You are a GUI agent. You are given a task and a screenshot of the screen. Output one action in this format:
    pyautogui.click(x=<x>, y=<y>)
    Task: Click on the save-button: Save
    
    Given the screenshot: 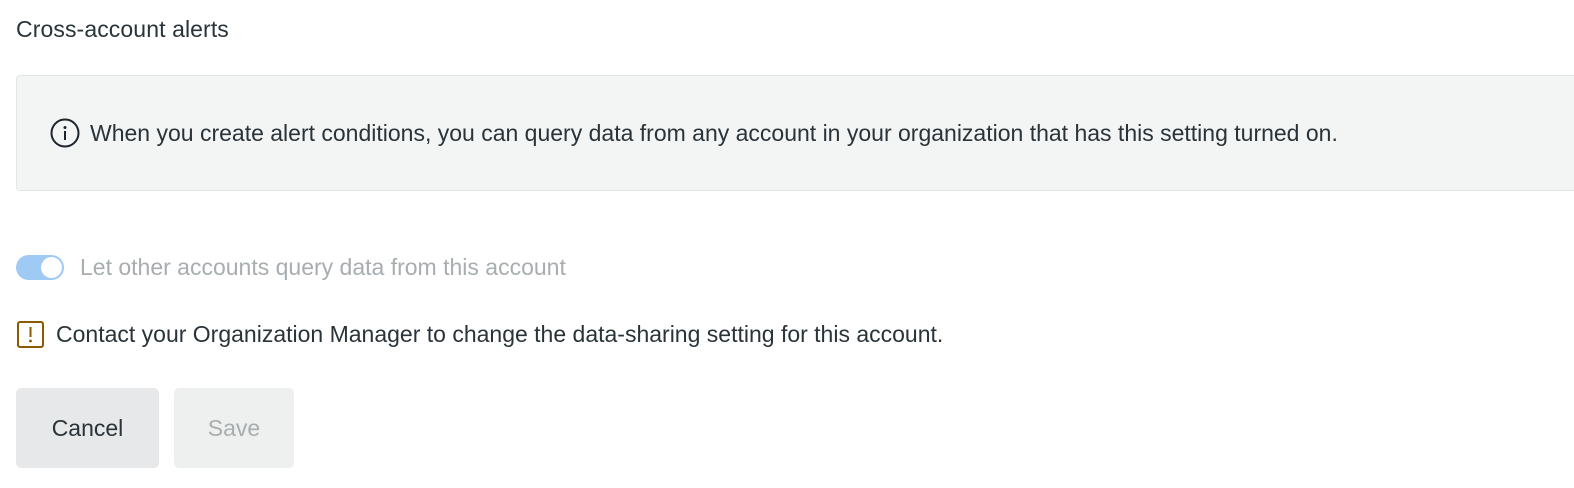 What is the action you would take?
    pyautogui.click(x=234, y=428)
    